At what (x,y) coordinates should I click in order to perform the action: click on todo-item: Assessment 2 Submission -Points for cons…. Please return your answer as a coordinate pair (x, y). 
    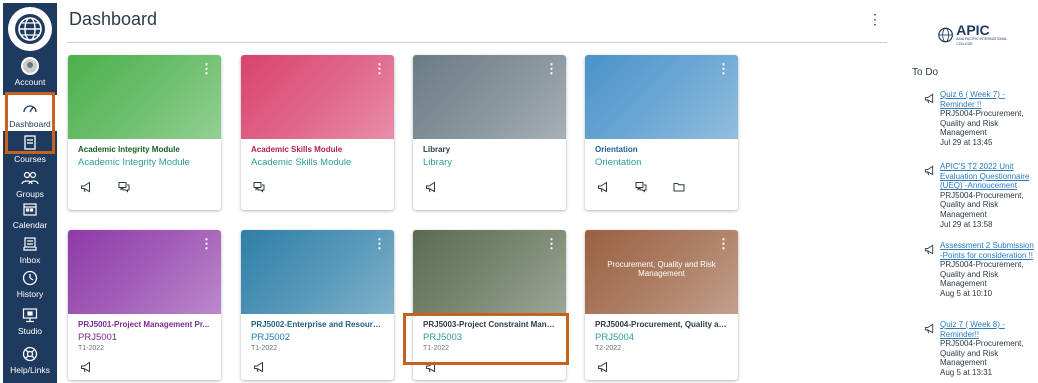
    Looking at the image, I should click on (979, 270).